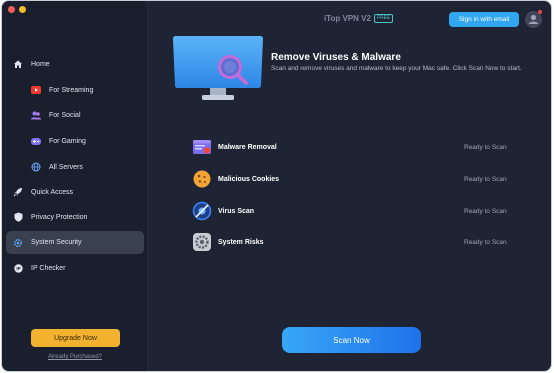 The height and width of the screenshot is (373, 554). Describe the element at coordinates (202, 242) in the screenshot. I see `system-gear-icon` at that location.